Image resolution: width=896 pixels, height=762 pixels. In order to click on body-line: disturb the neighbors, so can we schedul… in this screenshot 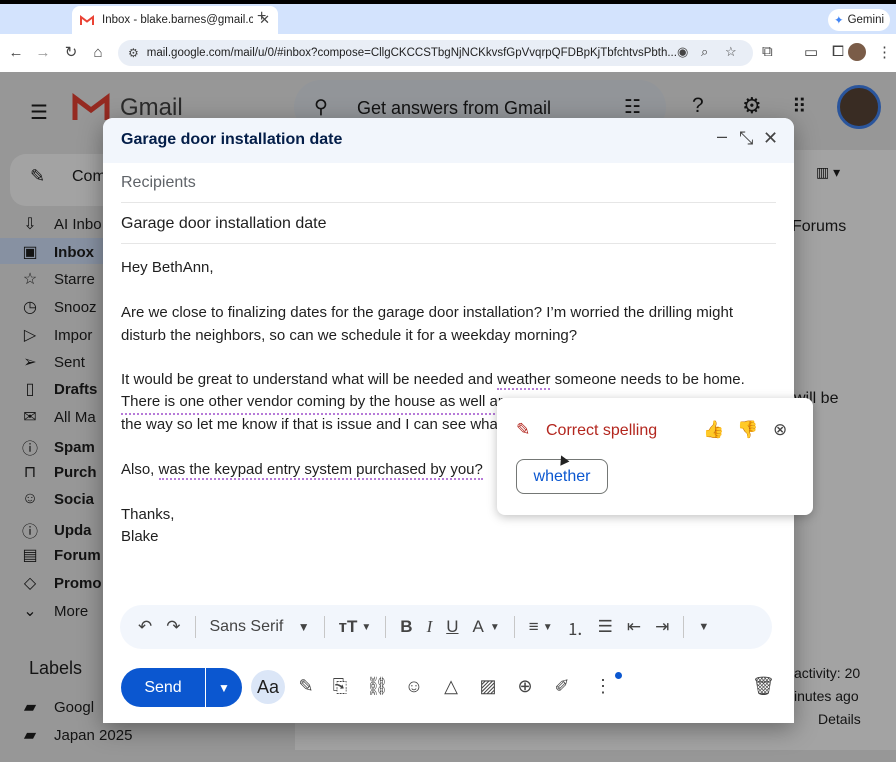, I will do `click(349, 336)`.